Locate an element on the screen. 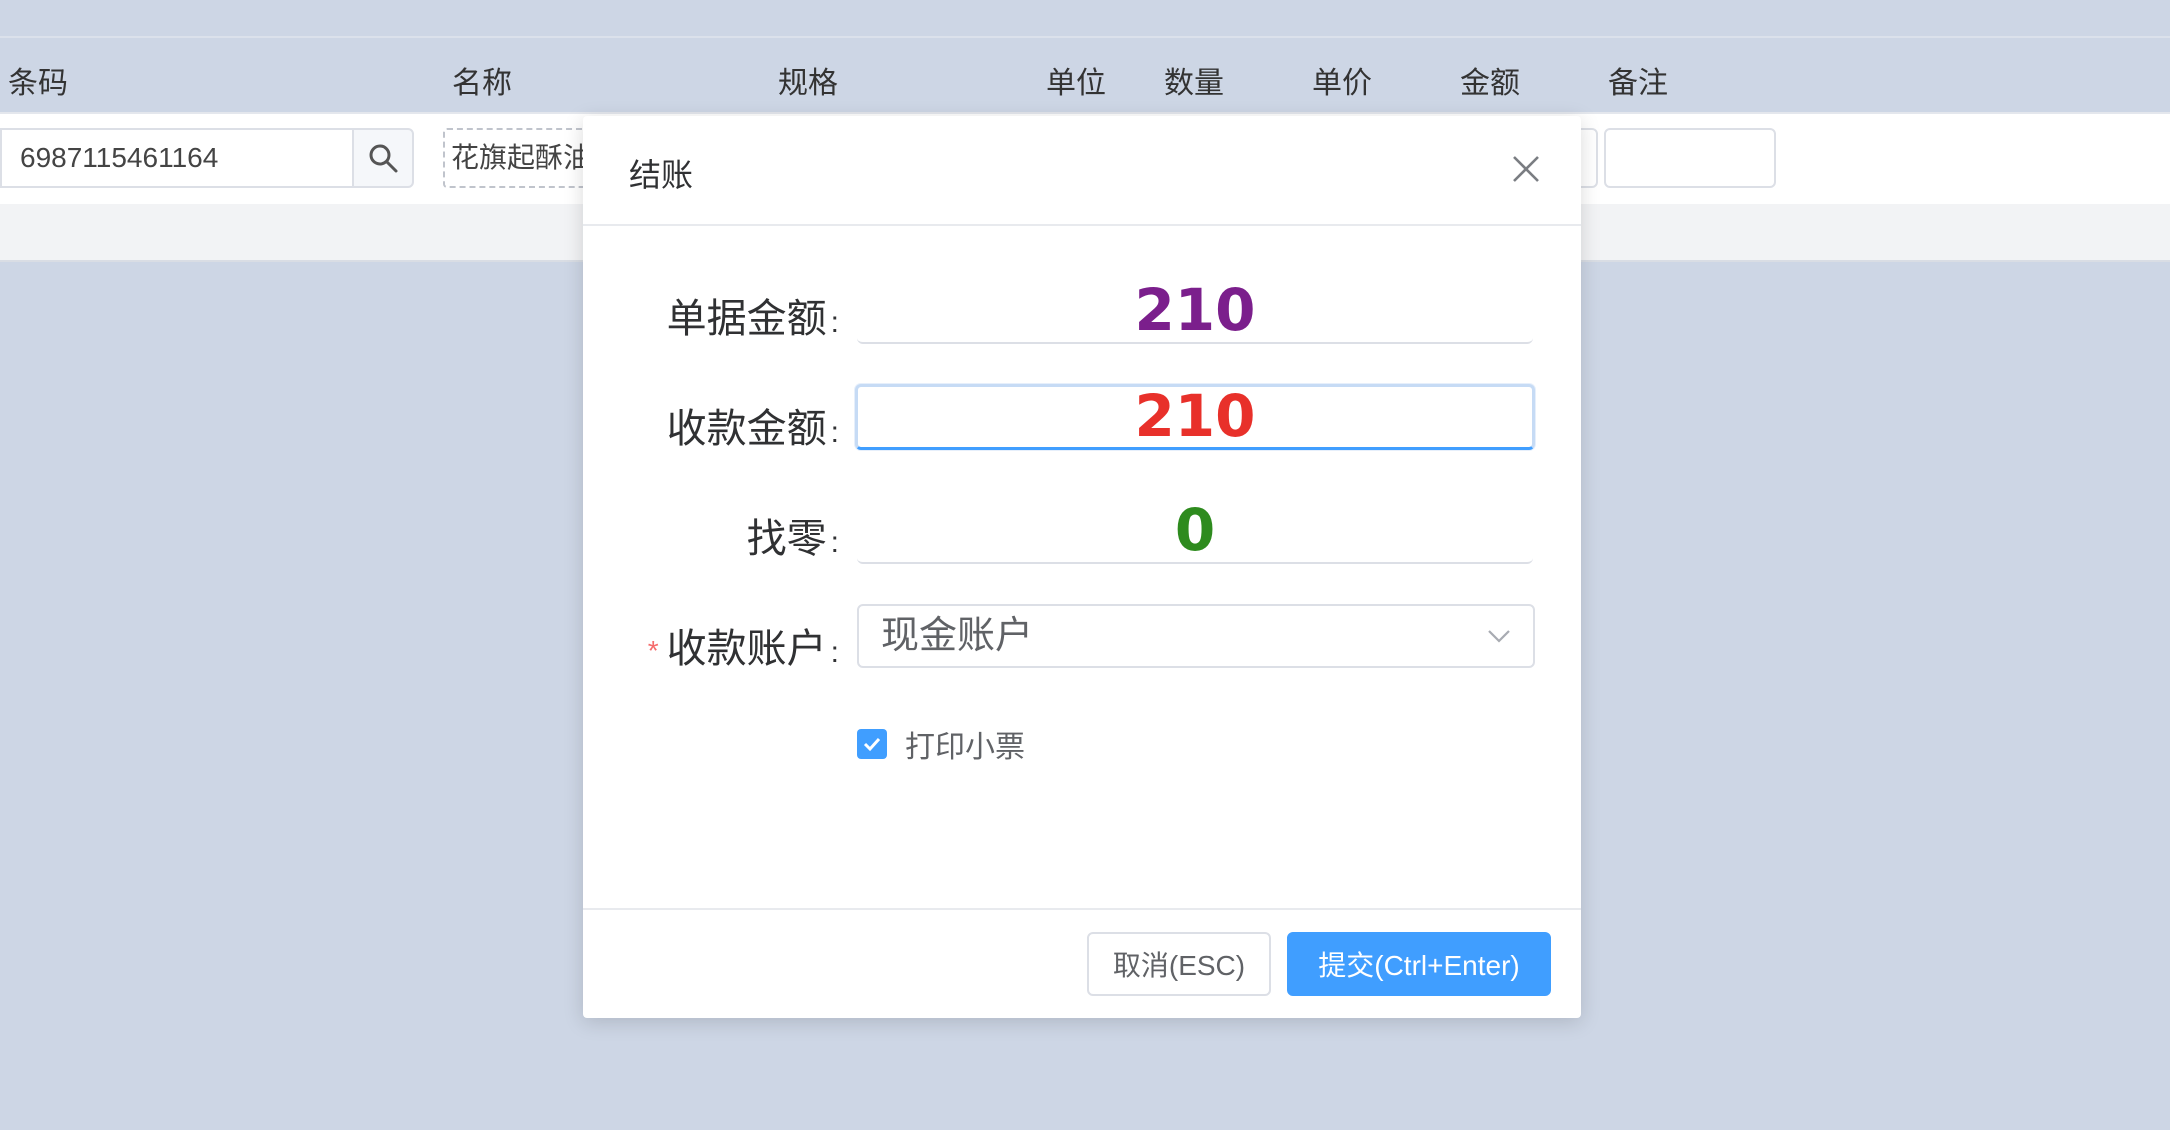 The width and height of the screenshot is (2170, 1130). received-amount-input: 210 is located at coordinates (1195, 417).